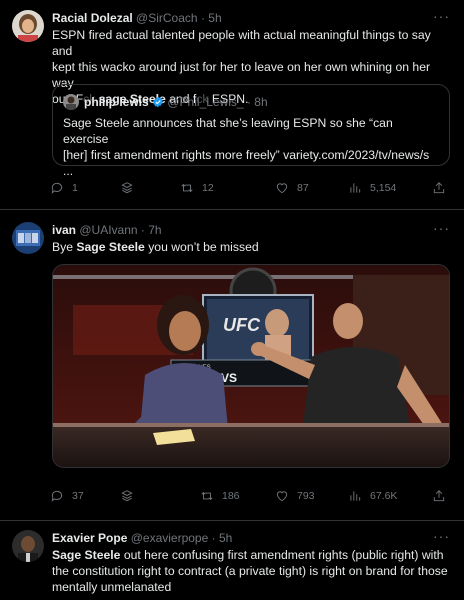  I want to click on views-button: 5,154, so click(372, 188).